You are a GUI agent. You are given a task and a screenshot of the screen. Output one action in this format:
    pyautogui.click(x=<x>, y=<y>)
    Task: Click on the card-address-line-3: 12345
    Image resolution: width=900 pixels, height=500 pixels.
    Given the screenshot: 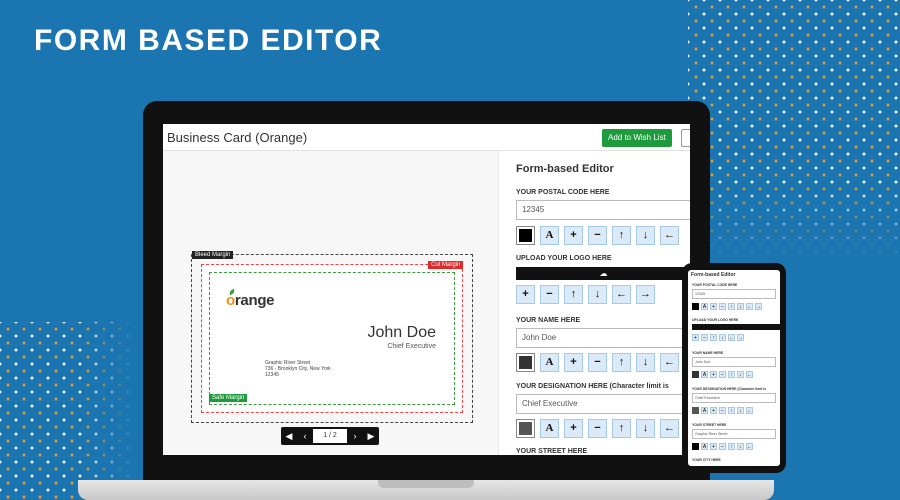 What is the action you would take?
    pyautogui.click(x=272, y=375)
    